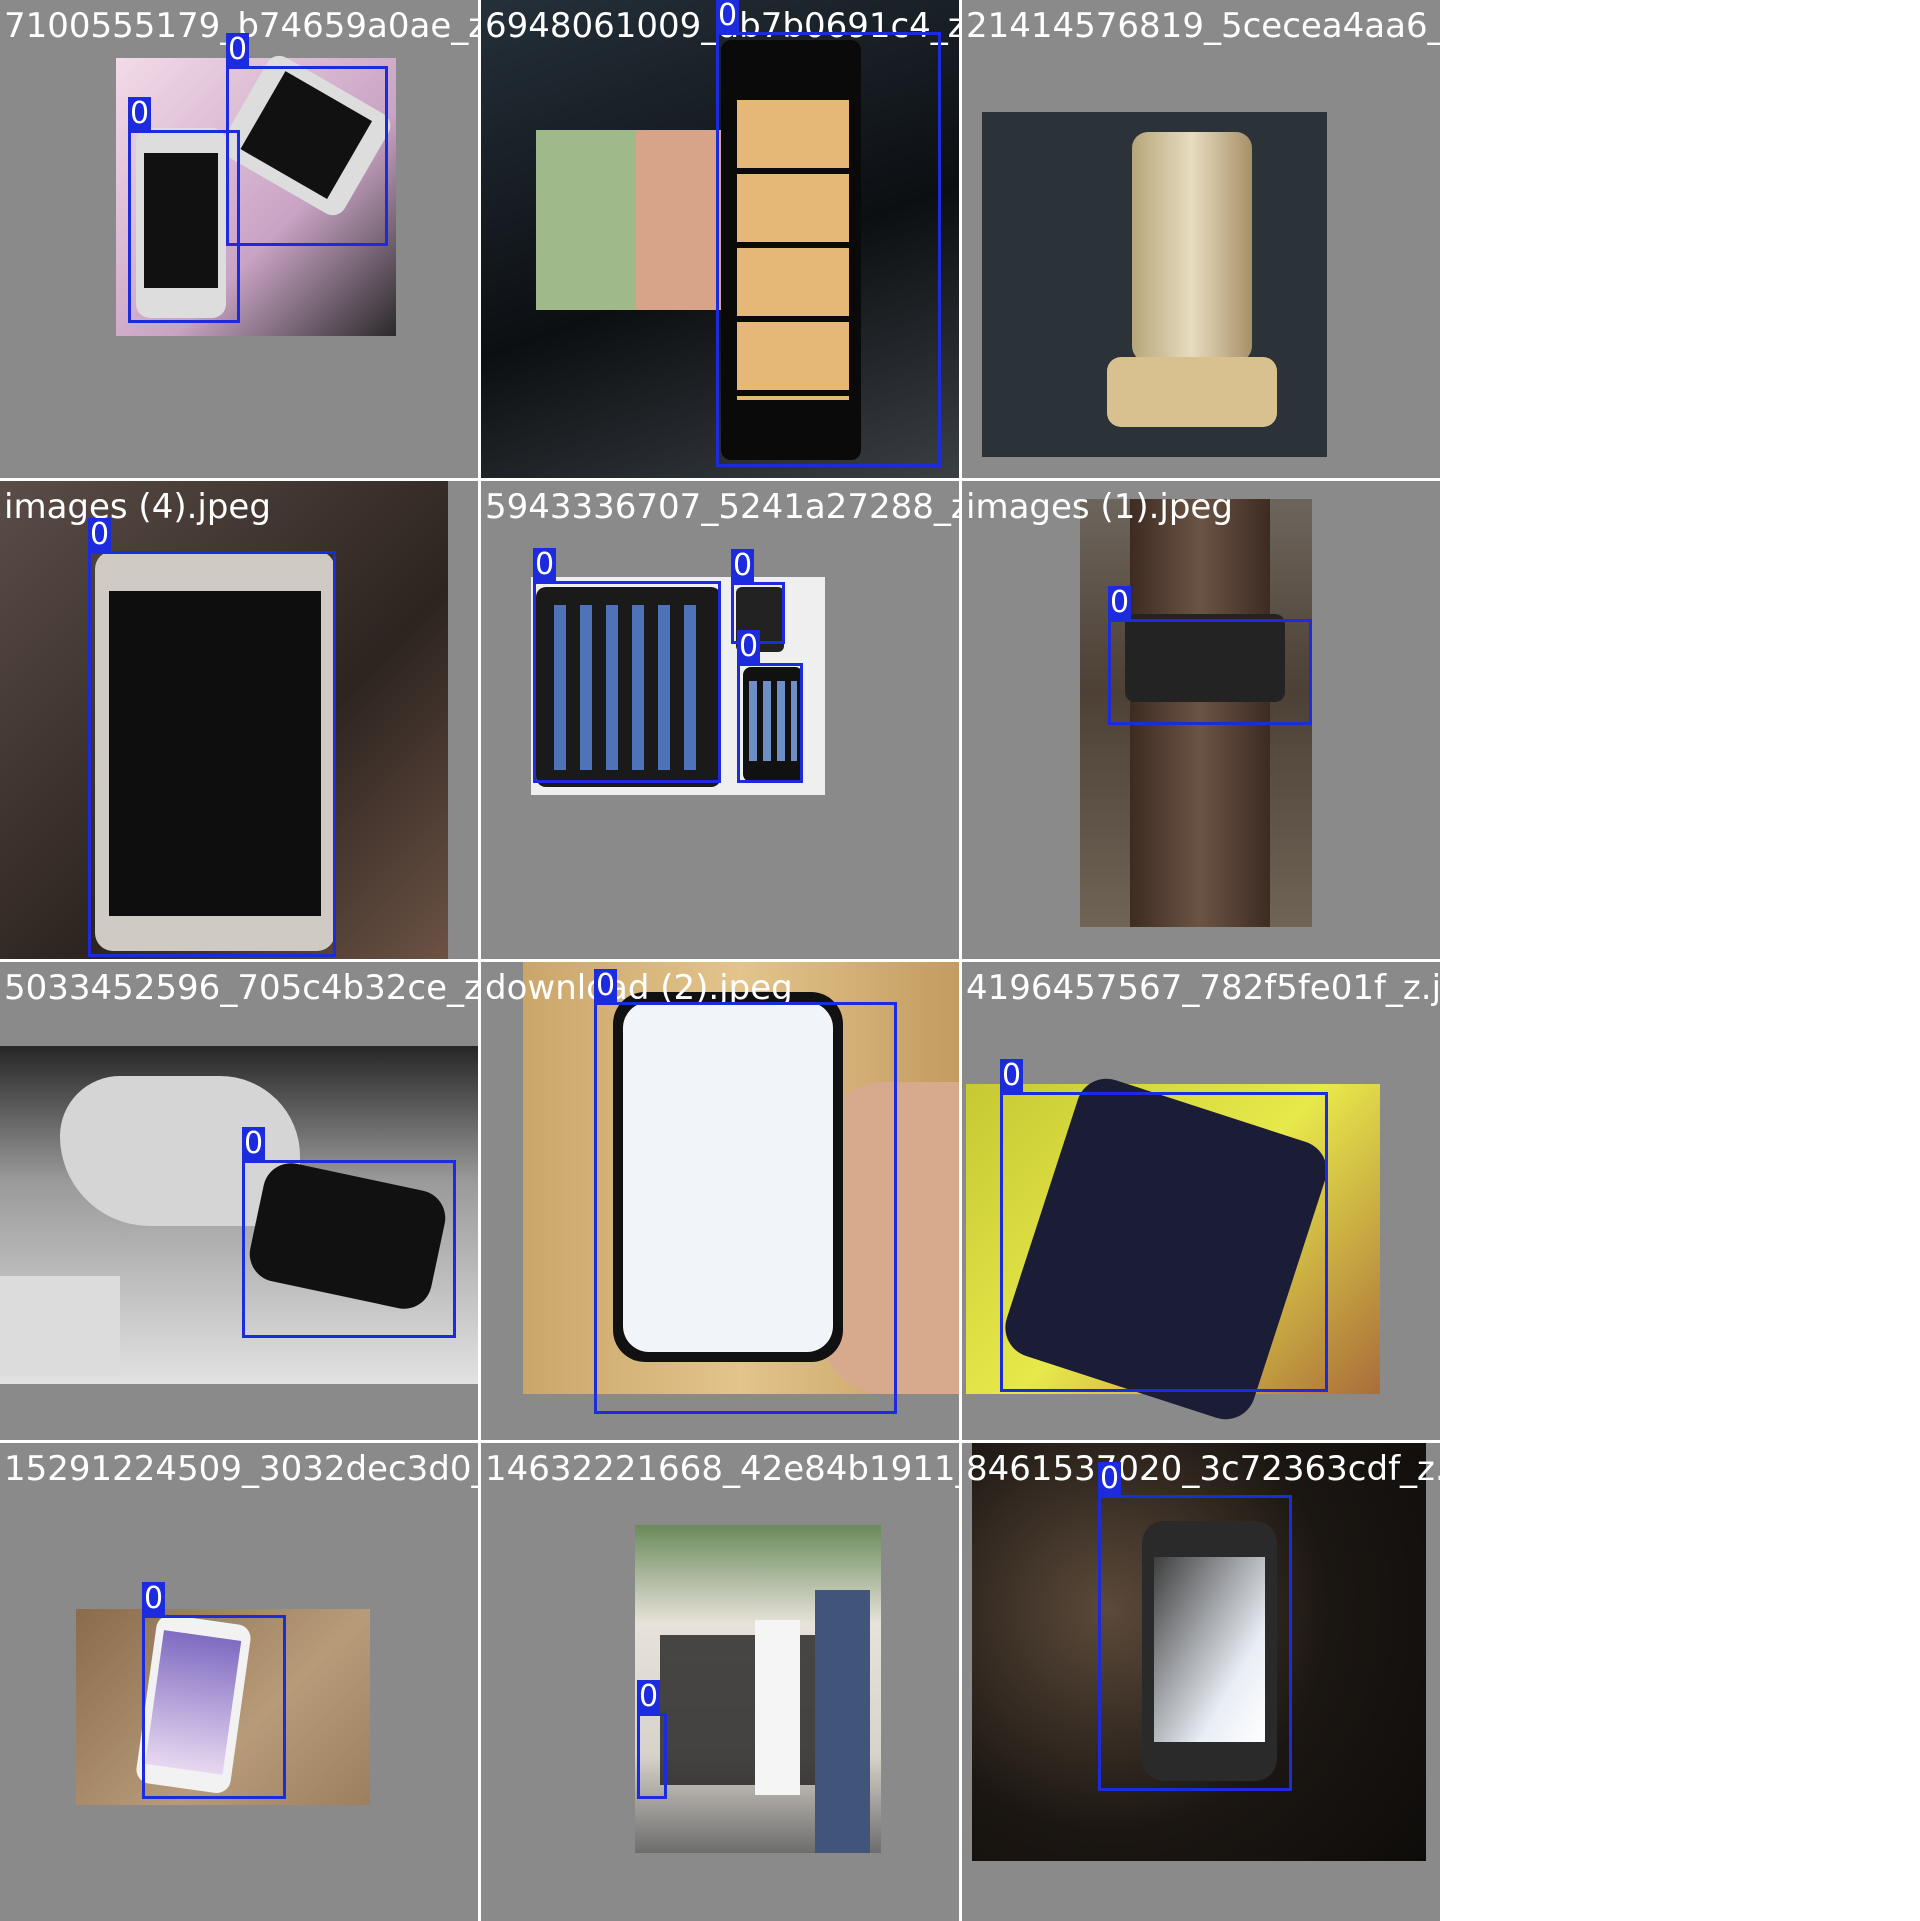  What do you see at coordinates (239, 1201) in the screenshot?
I see `mosaic-tile: 5033452596_705c4b32ce_z.jpg 0` at bounding box center [239, 1201].